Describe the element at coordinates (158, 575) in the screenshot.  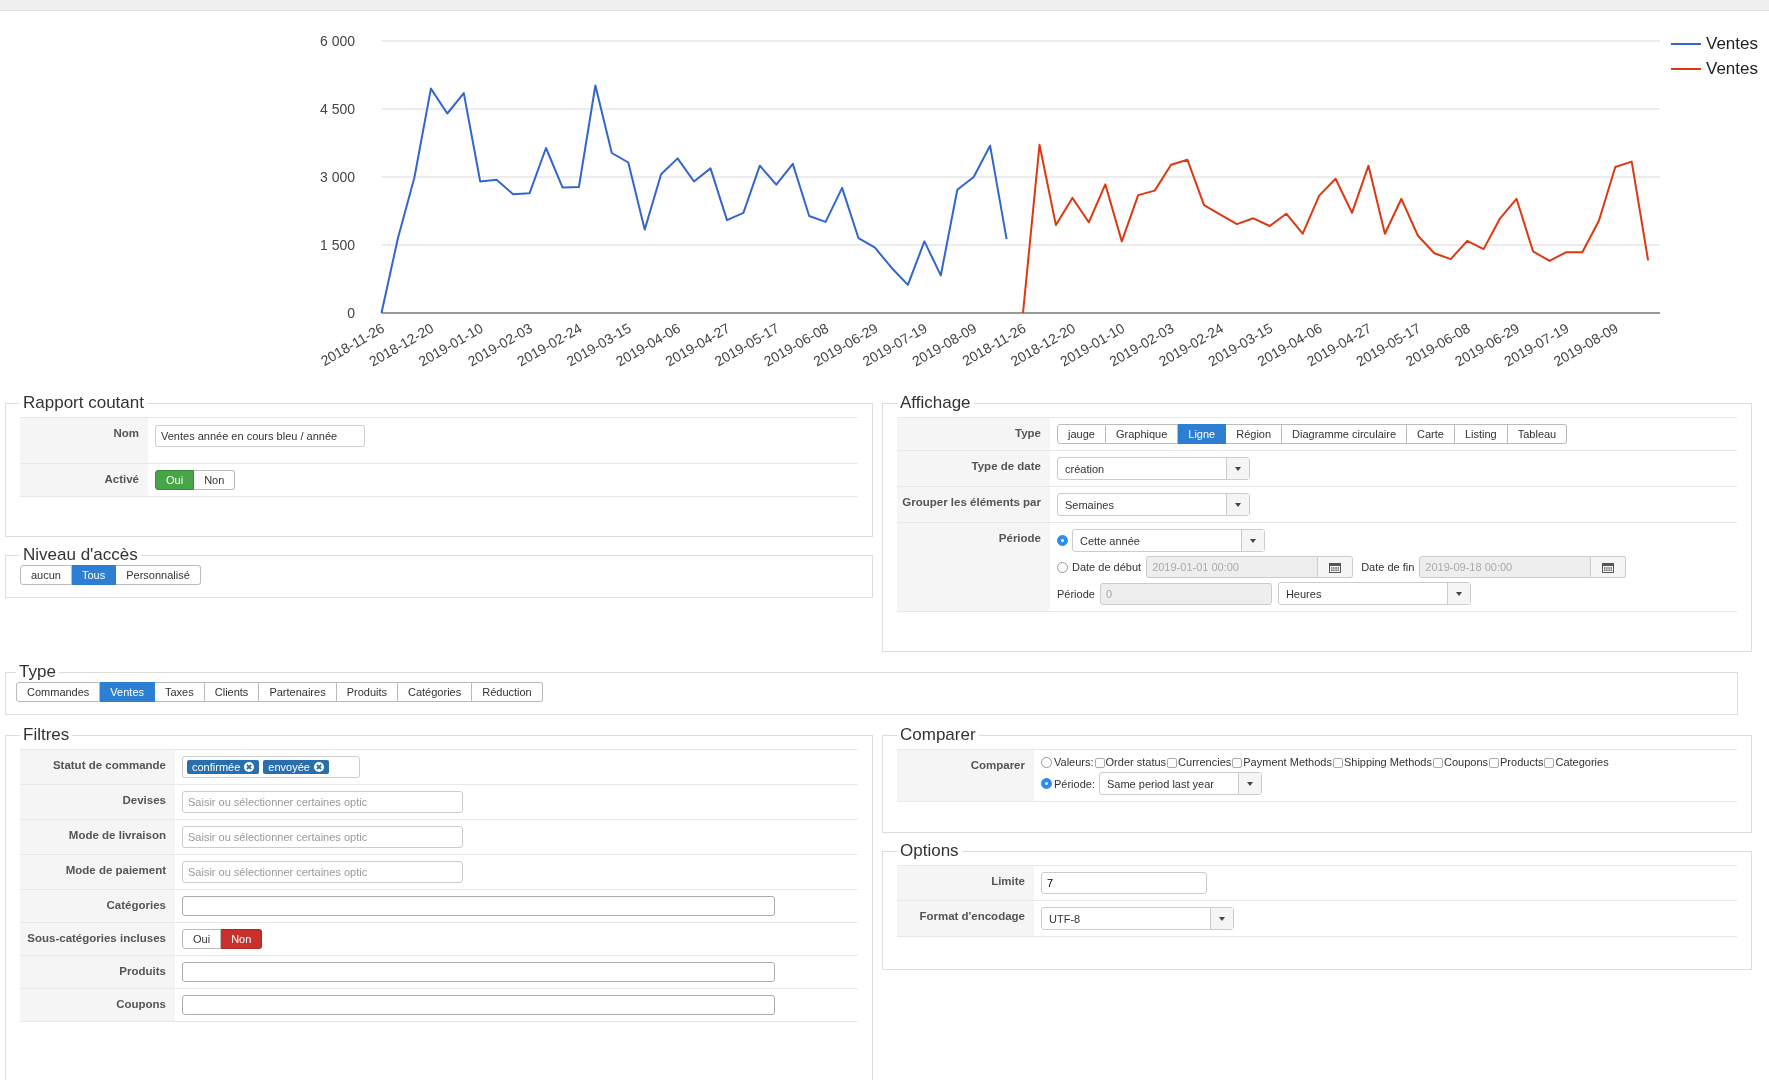
I see `toggle-button: Personnalisé` at that location.